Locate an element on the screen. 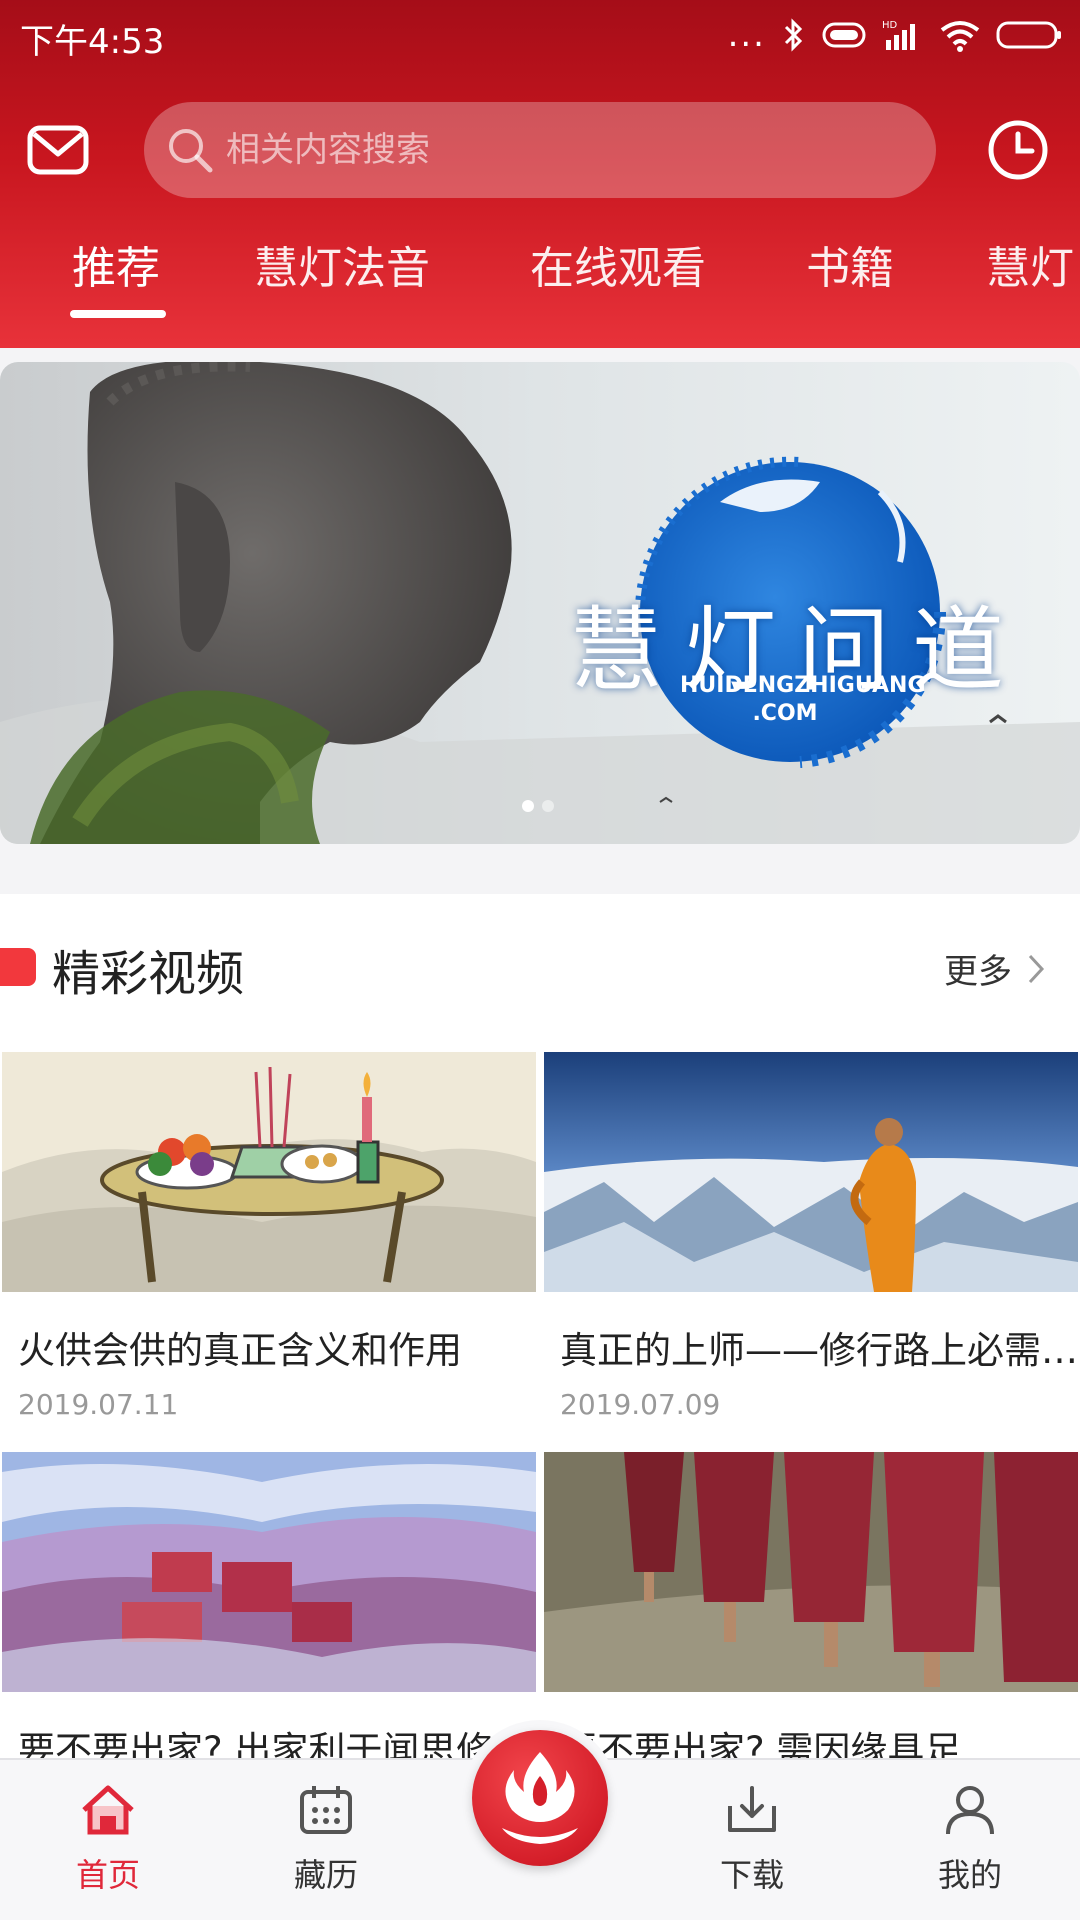 This screenshot has height=1920, width=1080. banner-domain: HUIDENGZHIGUANG .COM is located at coordinates (803, 700).